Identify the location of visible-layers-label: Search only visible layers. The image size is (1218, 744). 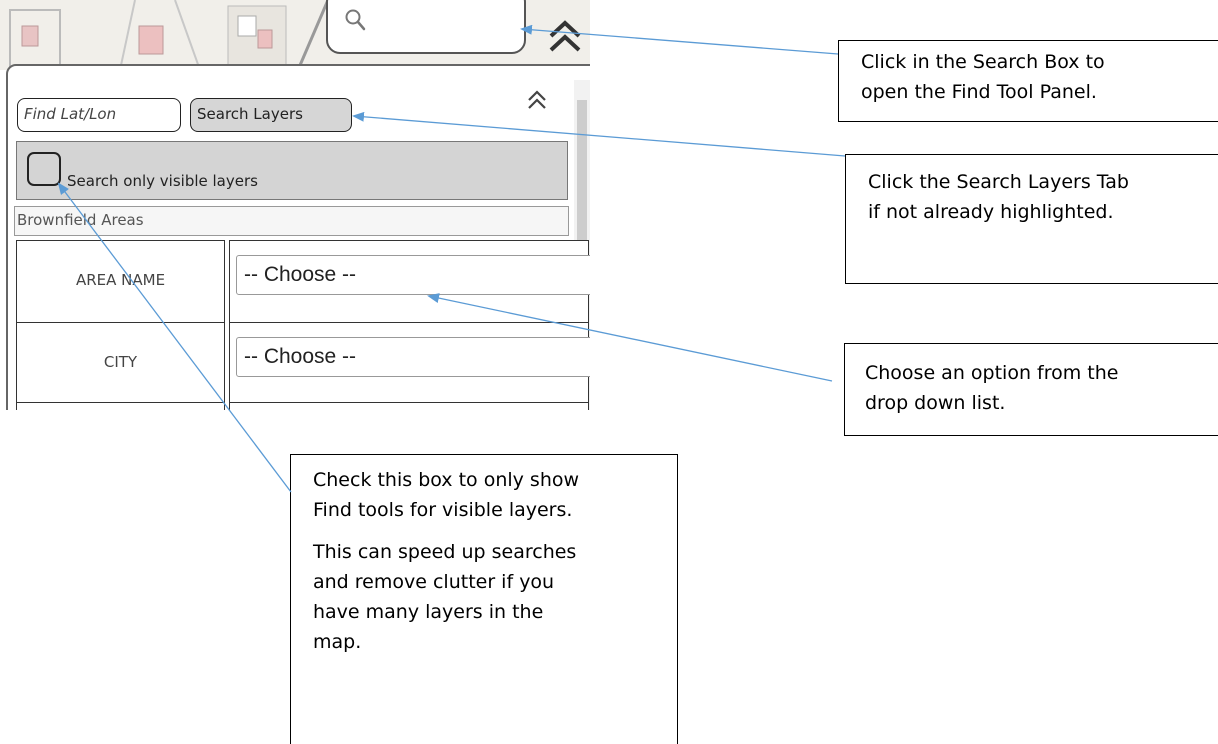
(162, 181).